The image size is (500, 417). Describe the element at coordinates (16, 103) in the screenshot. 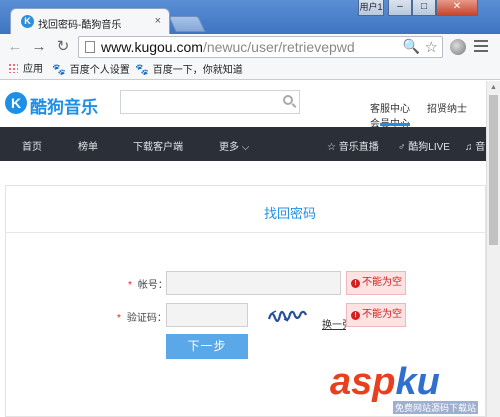

I see `kugou-logo-icon: K` at that location.